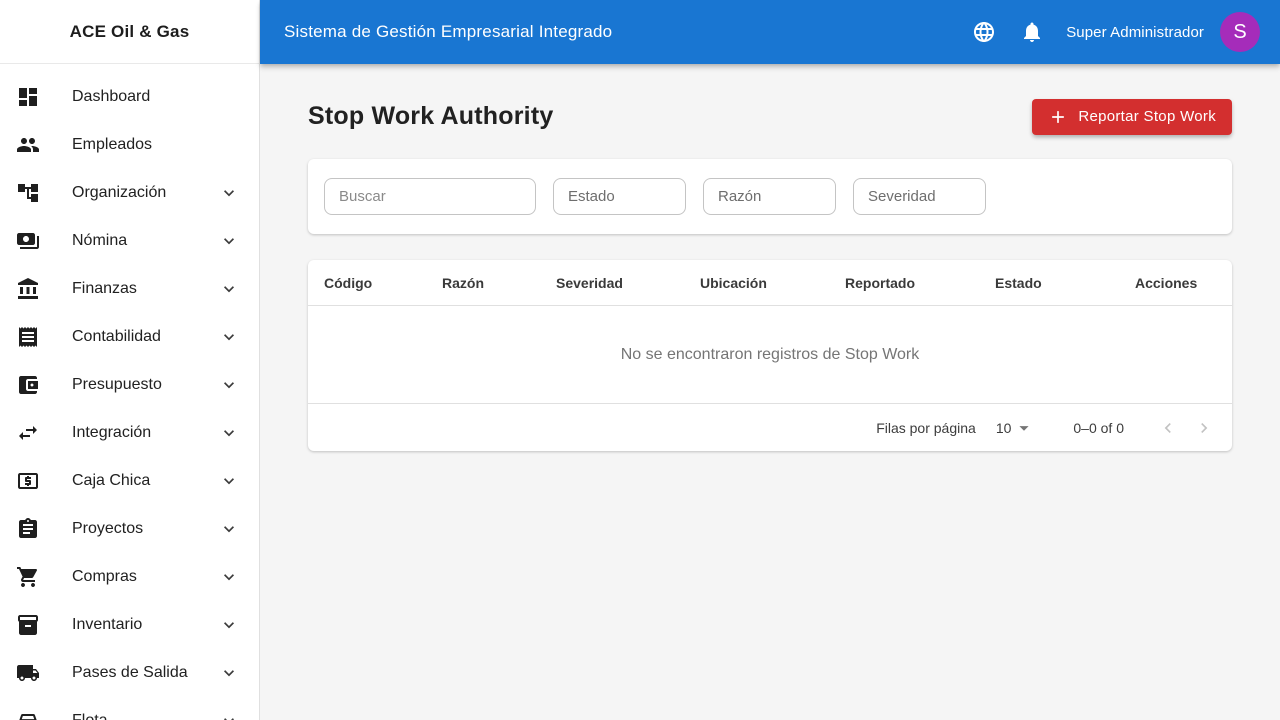 This screenshot has height=720, width=1280. What do you see at coordinates (129, 241) in the screenshot?
I see `sidebar-item-nomina: Nómina` at bounding box center [129, 241].